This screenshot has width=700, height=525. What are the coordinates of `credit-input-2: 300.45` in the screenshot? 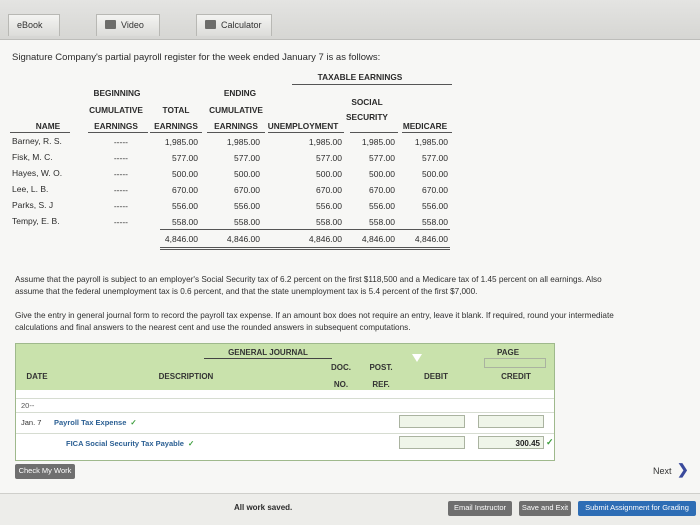 It's located at (511, 442).